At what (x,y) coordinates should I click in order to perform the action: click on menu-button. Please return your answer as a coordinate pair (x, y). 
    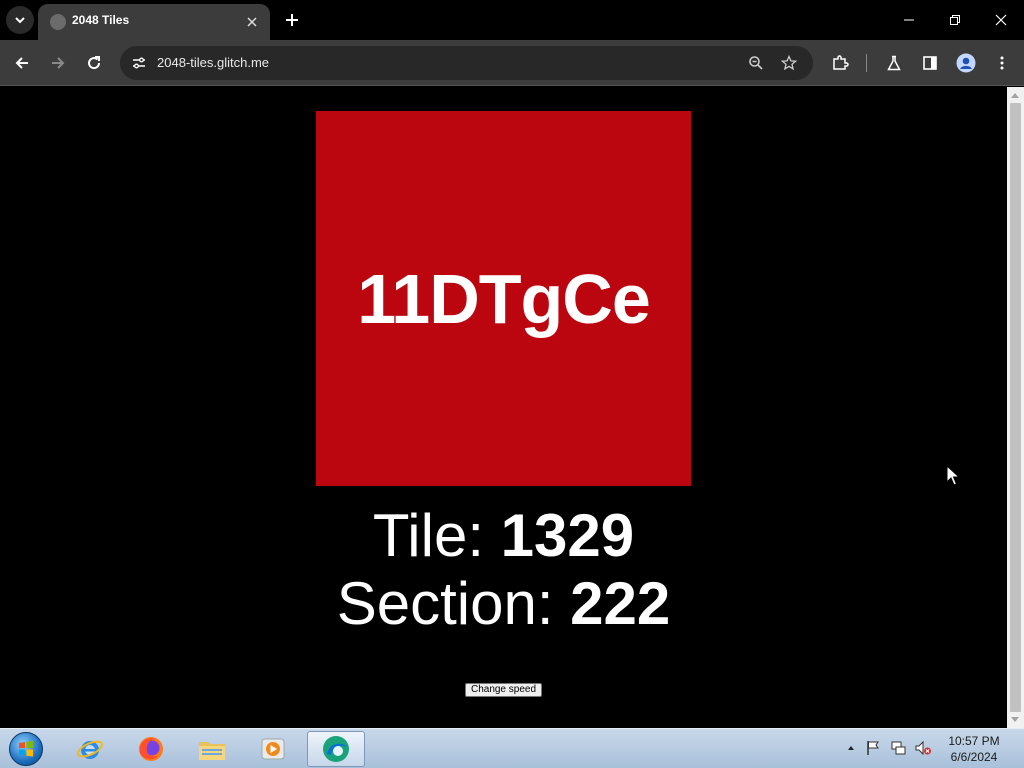
    Looking at the image, I should click on (1002, 63).